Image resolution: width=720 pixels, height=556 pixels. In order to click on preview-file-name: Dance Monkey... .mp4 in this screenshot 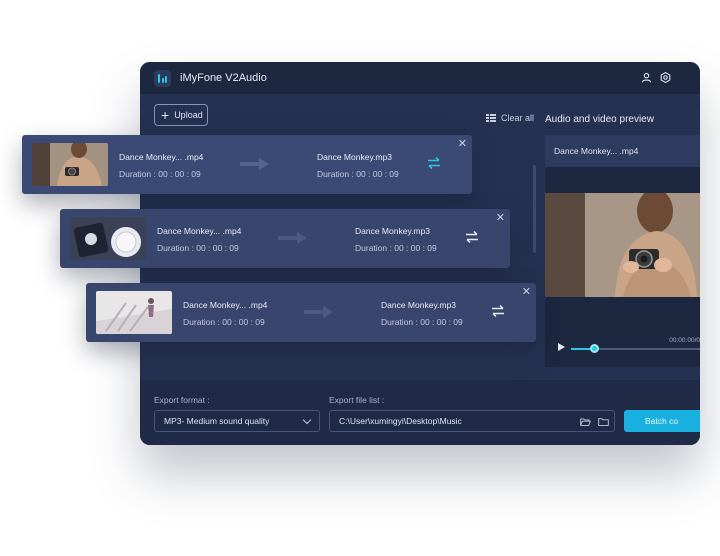, I will do `click(596, 151)`.